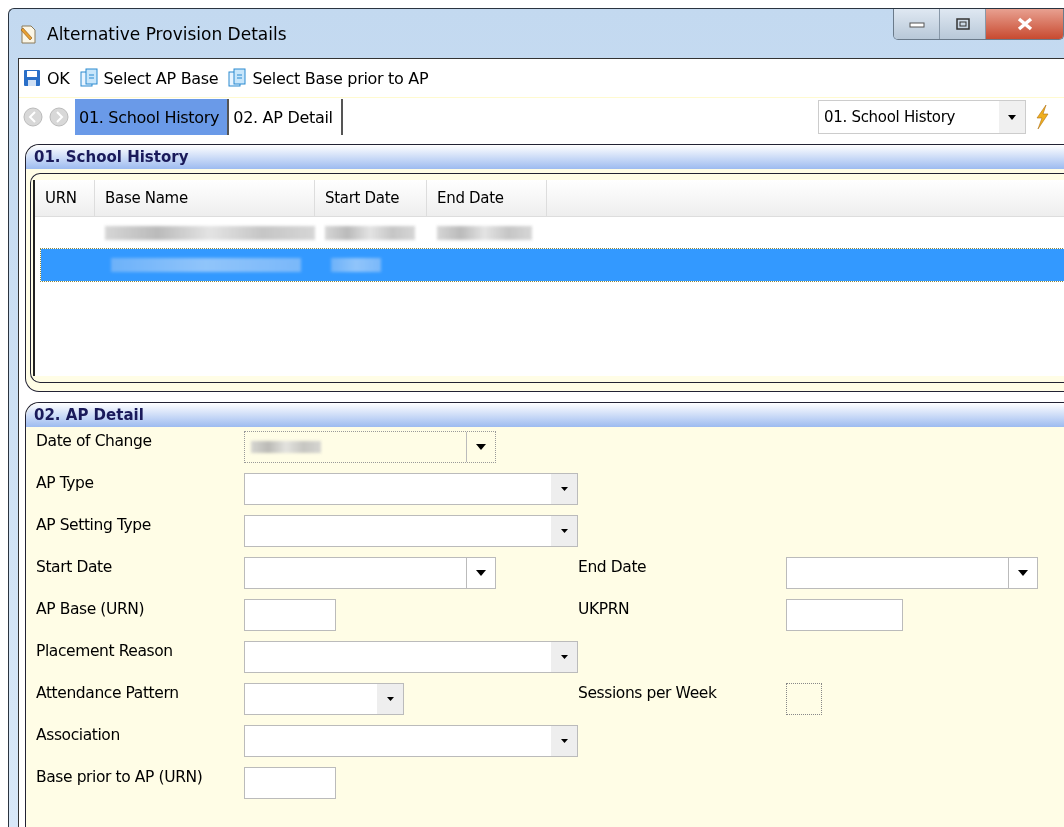 This screenshot has height=827, width=1064. Describe the element at coordinates (804, 699) in the screenshot. I see `number-field` at that location.